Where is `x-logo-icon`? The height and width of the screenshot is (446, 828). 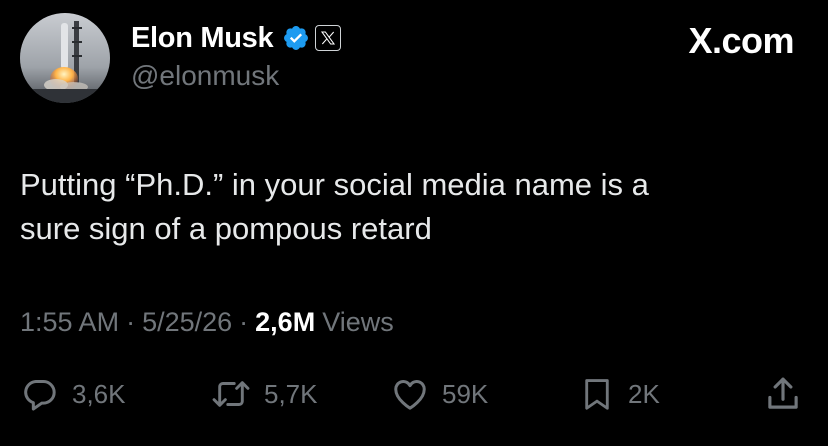
x-logo-icon is located at coordinates (328, 38).